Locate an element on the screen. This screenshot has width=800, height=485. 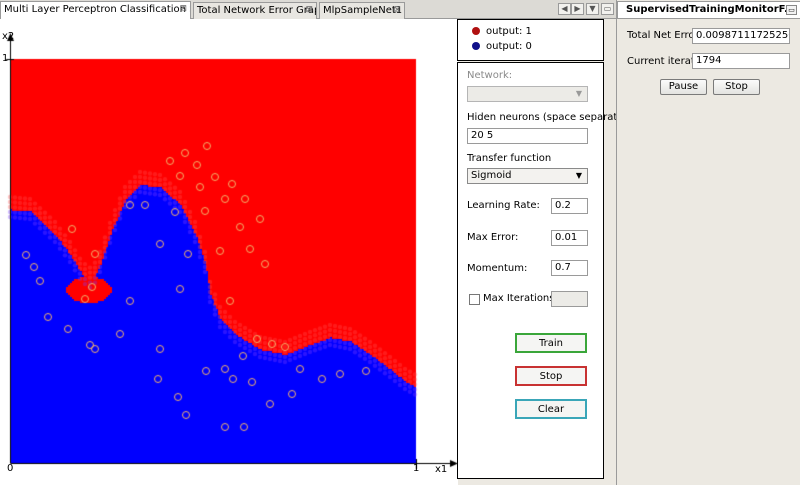
blue-dot-icon is located at coordinates (476, 46).